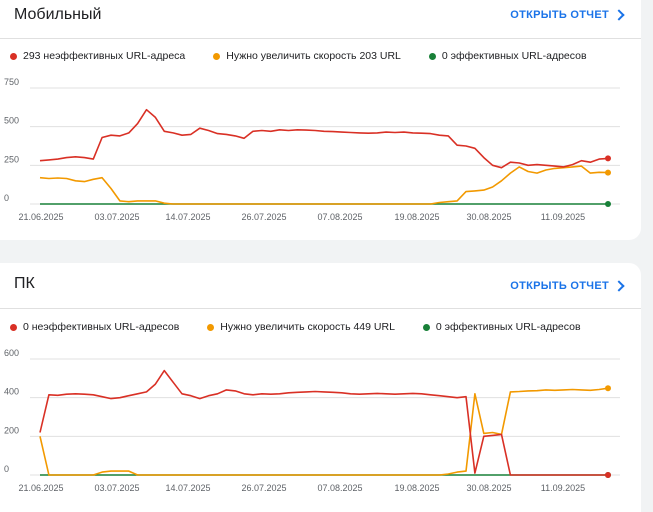  What do you see at coordinates (58, 14) in the screenshot?
I see `section-title: Мобильный` at bounding box center [58, 14].